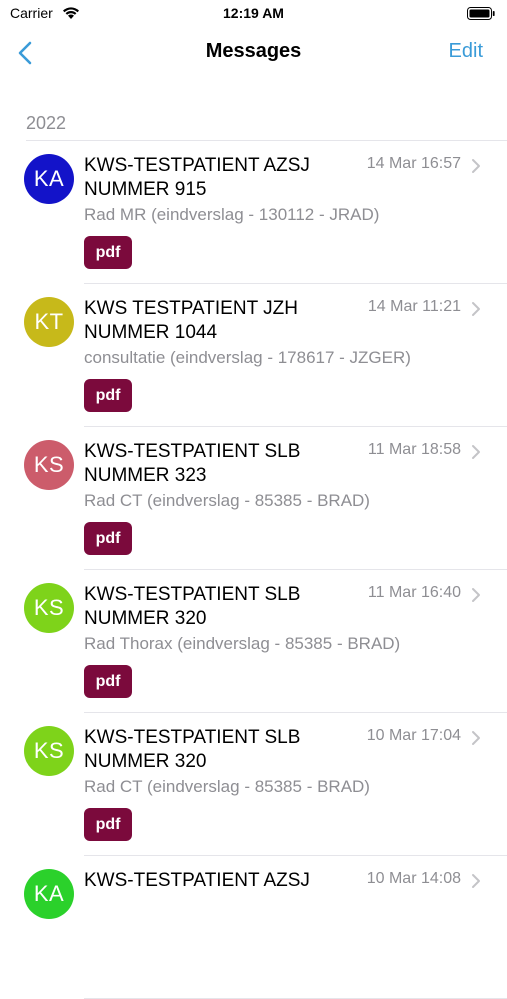  I want to click on message-time: 10 Mar 17:04, so click(413, 735).